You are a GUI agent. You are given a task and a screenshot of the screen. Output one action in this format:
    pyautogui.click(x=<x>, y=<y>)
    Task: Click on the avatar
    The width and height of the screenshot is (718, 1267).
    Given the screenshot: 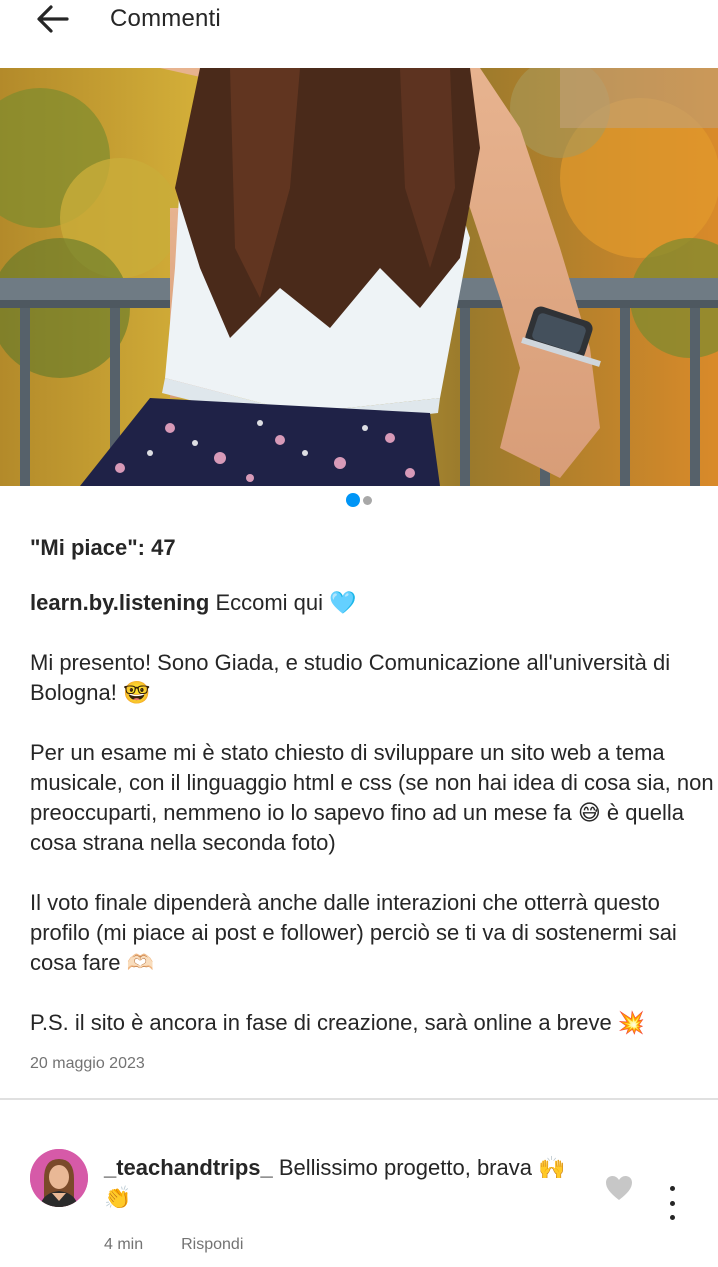 What is the action you would take?
    pyautogui.click(x=59, y=1178)
    